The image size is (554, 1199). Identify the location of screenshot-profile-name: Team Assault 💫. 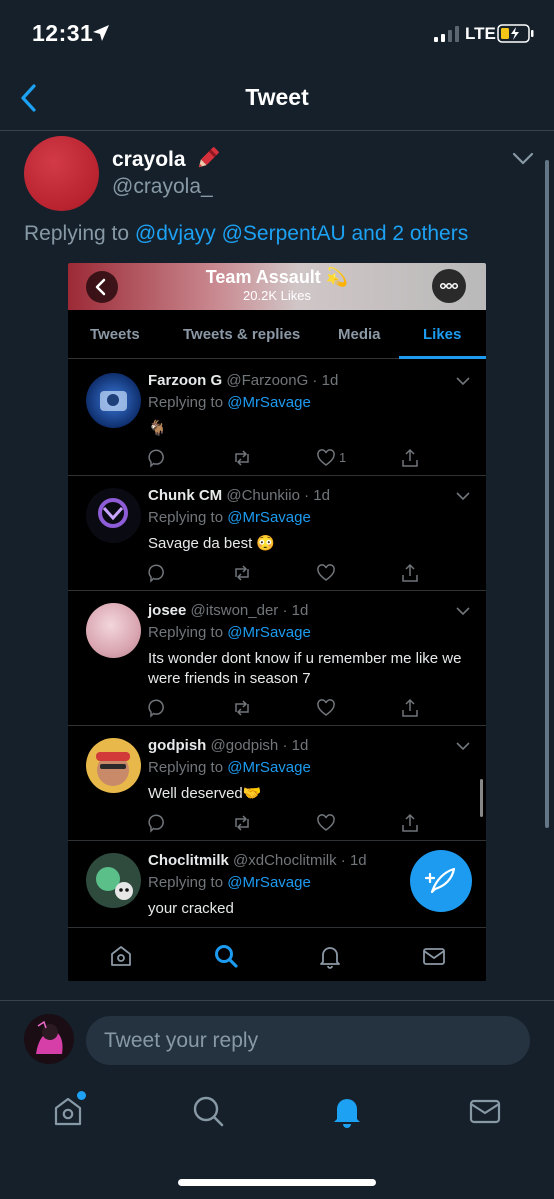
(277, 277).